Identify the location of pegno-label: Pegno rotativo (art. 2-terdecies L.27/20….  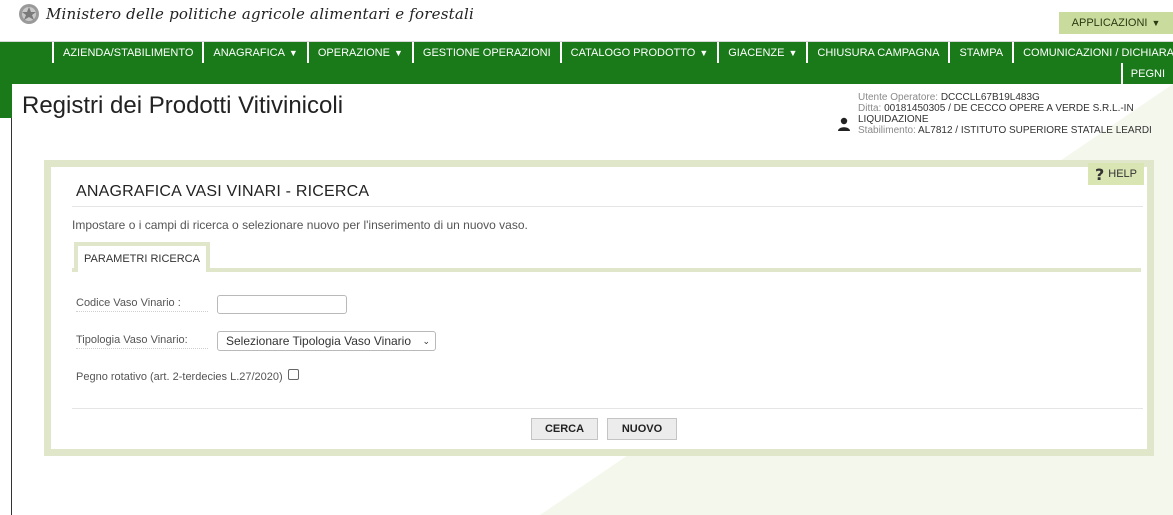
(179, 377).